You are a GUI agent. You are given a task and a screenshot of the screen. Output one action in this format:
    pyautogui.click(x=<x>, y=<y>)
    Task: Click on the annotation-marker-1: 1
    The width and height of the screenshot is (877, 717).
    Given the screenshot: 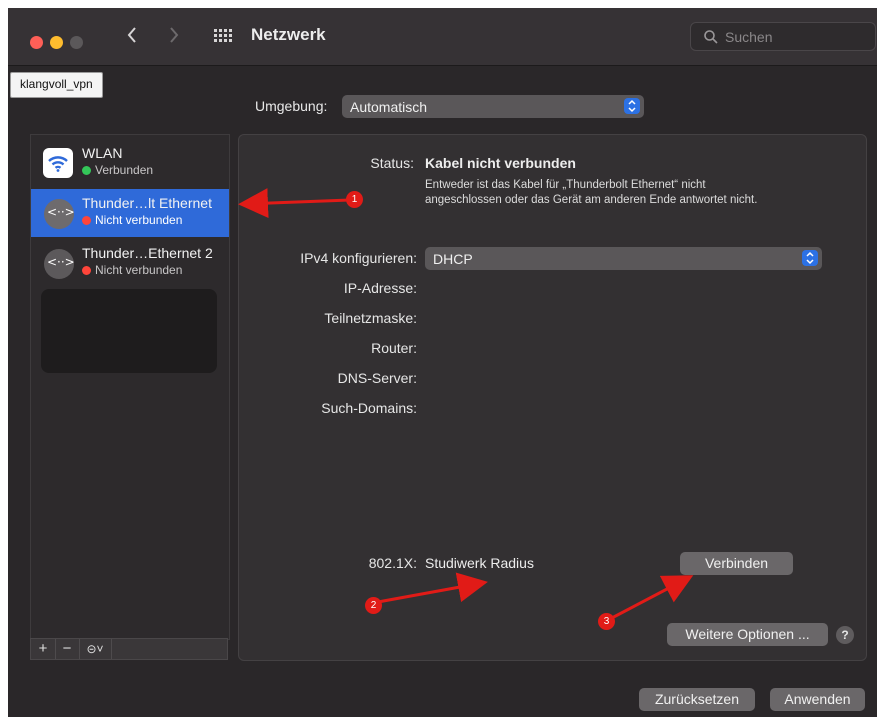 What is the action you would take?
    pyautogui.click(x=354, y=199)
    